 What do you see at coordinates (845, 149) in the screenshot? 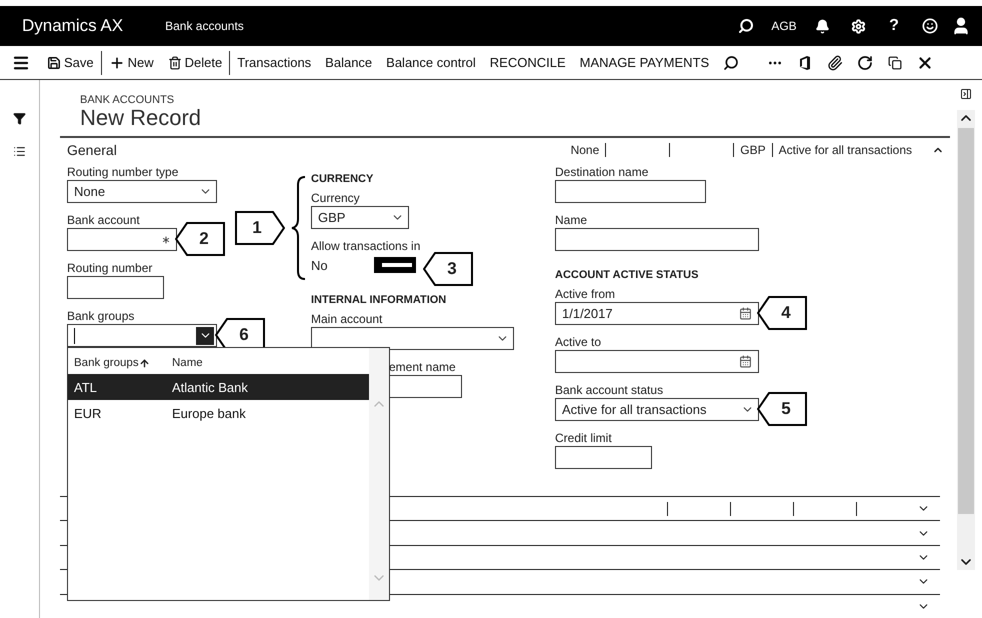
I see `summary-value: Active for all transactions` at bounding box center [845, 149].